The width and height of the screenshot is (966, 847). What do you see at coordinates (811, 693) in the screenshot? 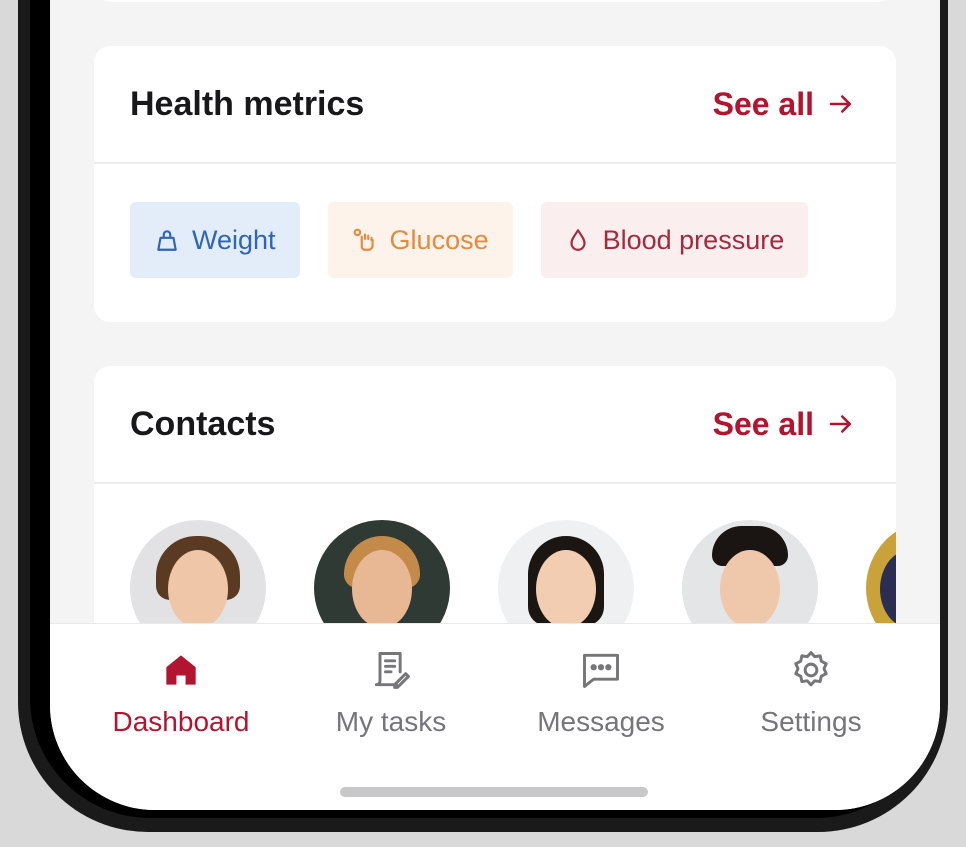
I see `tab-settings: Settings` at bounding box center [811, 693].